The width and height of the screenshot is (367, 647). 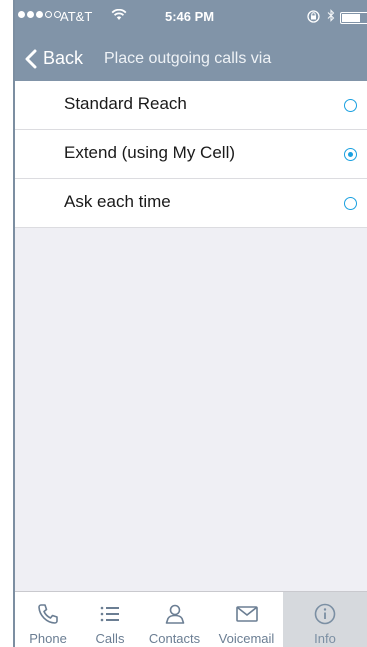 What do you see at coordinates (351, 18) in the screenshot?
I see `battery-level` at bounding box center [351, 18].